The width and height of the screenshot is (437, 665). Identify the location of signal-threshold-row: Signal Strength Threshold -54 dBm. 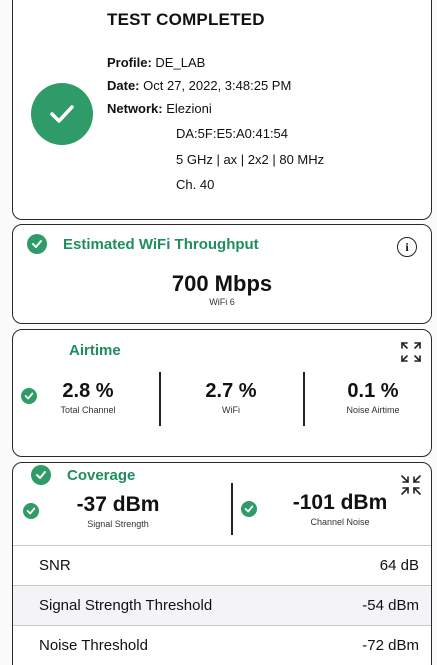
(222, 605).